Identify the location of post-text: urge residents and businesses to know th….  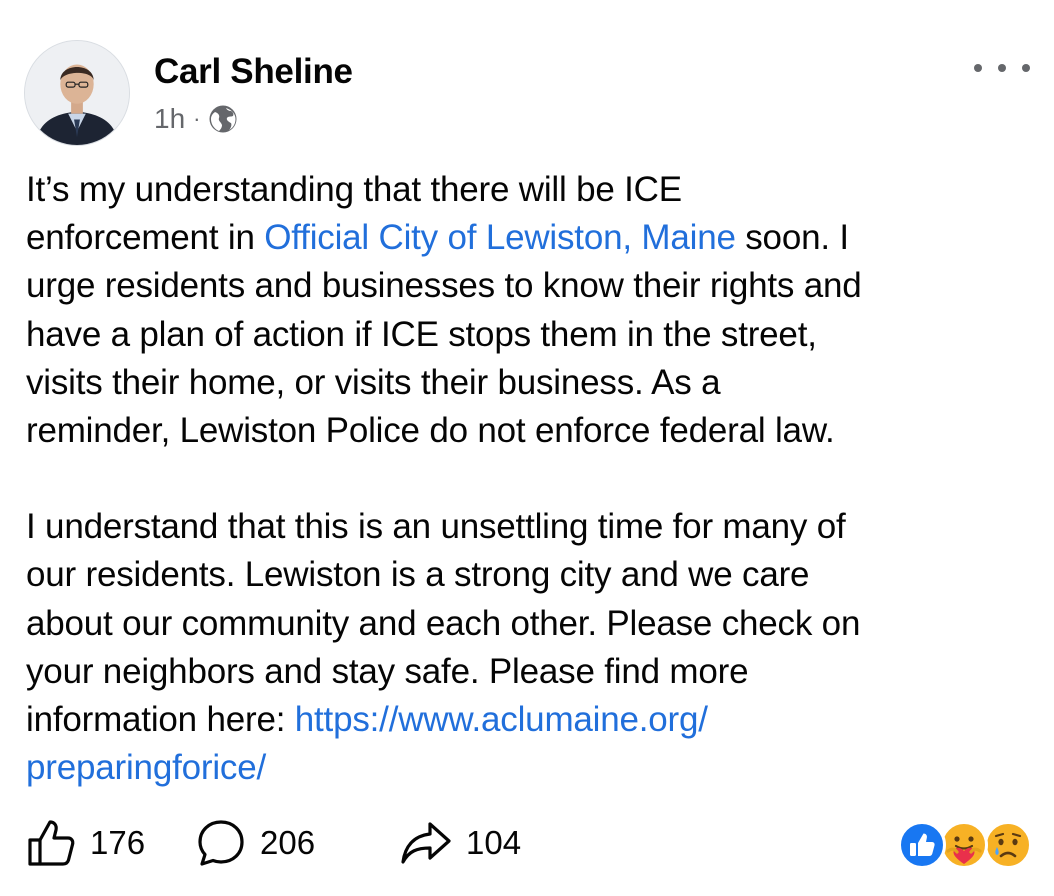
(444, 286).